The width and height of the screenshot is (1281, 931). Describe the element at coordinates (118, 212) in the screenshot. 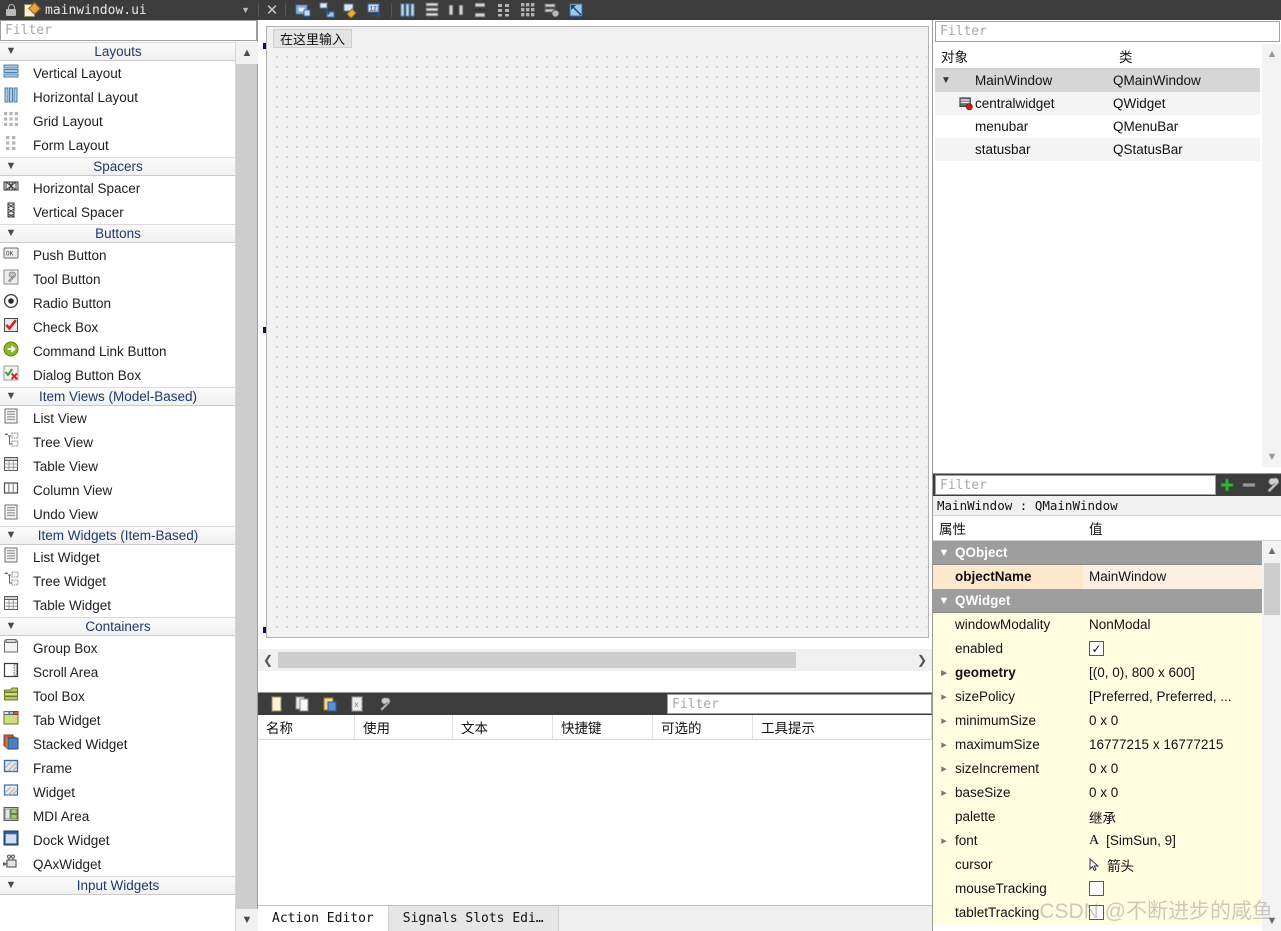

I see `widget-item-vertical-spacer: Vertical Spacer` at that location.